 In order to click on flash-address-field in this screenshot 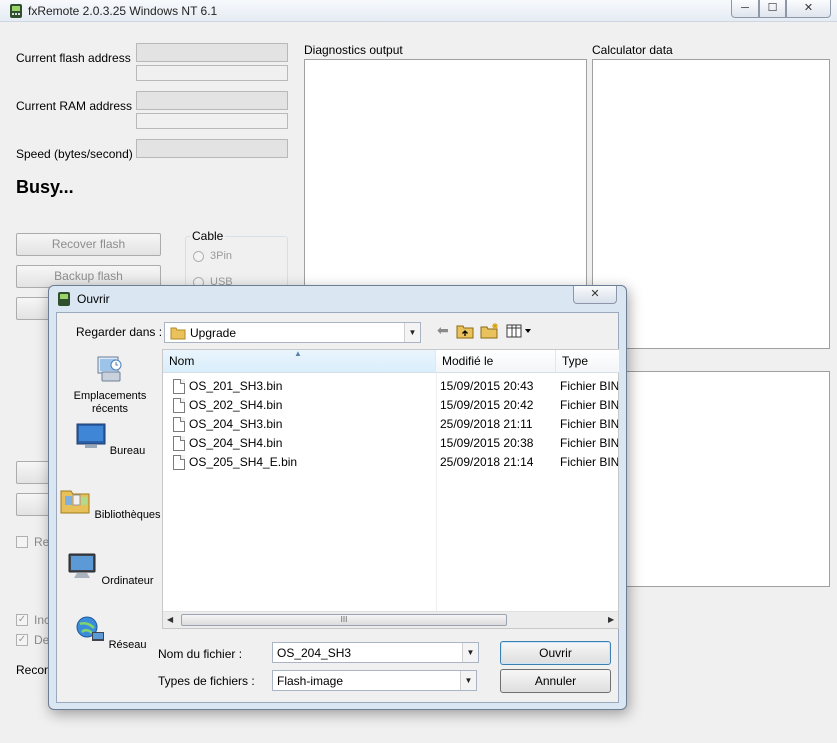, I will do `click(212, 52)`.